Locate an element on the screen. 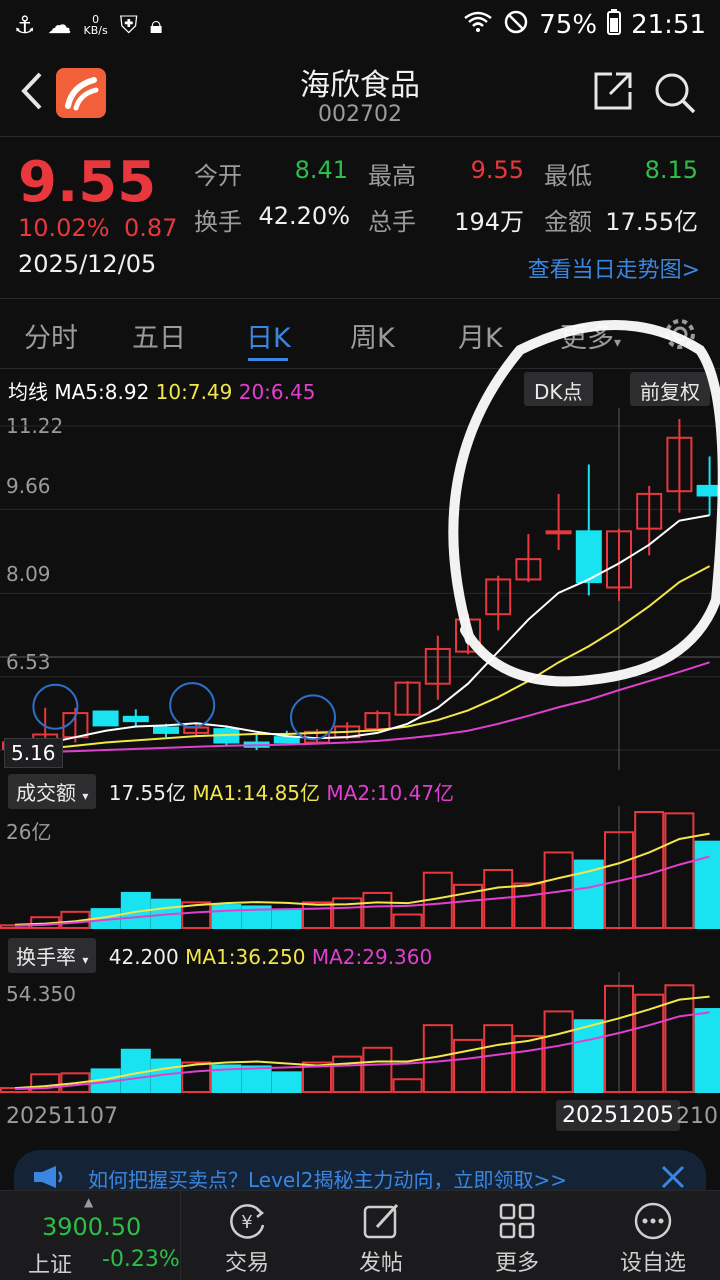  trade-yuan-icon: ¥ is located at coordinates (247, 1221).